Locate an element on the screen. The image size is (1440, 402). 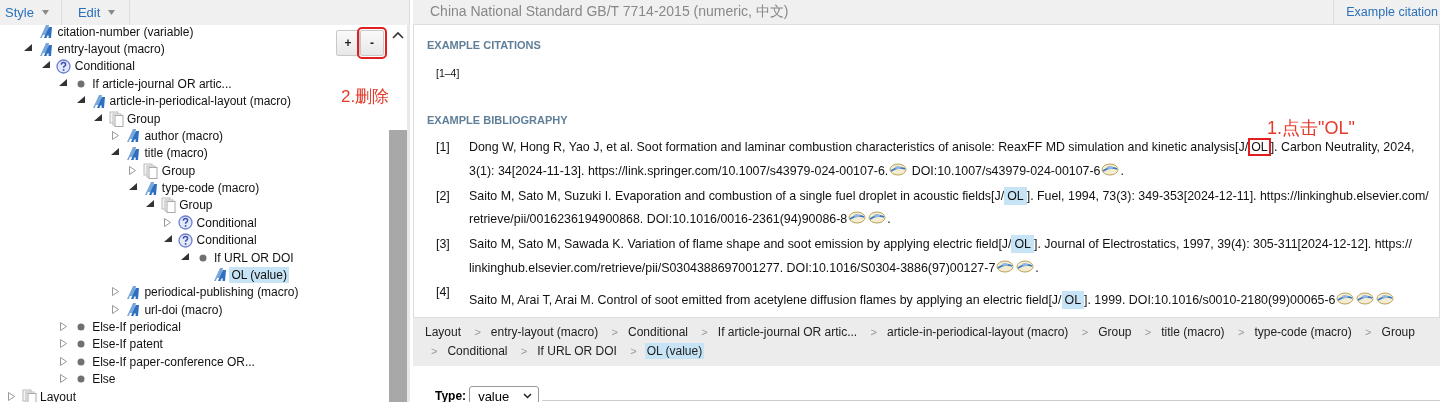
tree-item: periodical-publishing (macro) is located at coordinates (221, 292).